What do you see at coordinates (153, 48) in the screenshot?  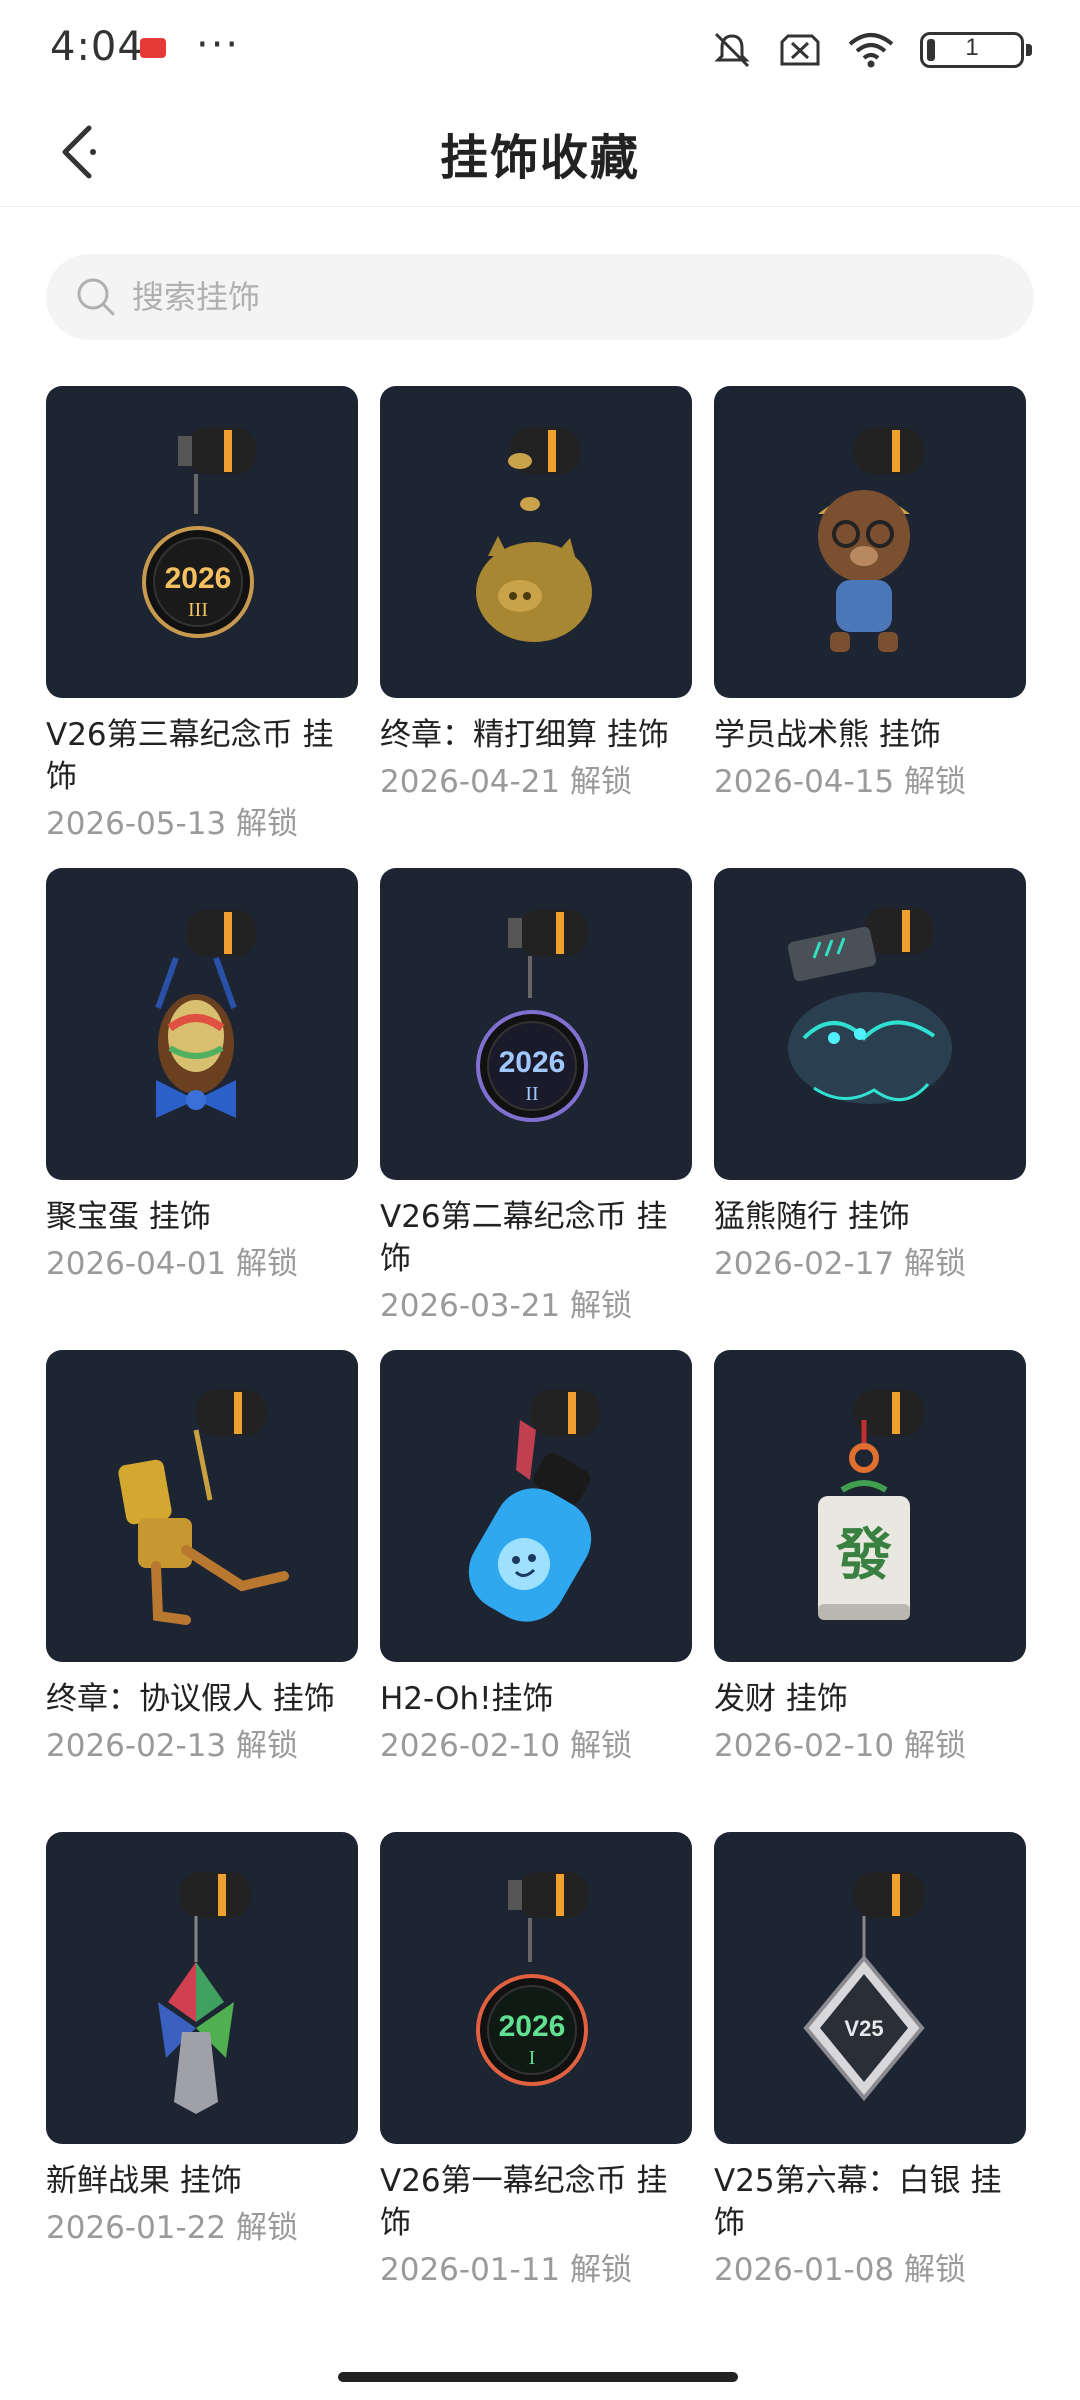 I see `app-notification-icon` at bounding box center [153, 48].